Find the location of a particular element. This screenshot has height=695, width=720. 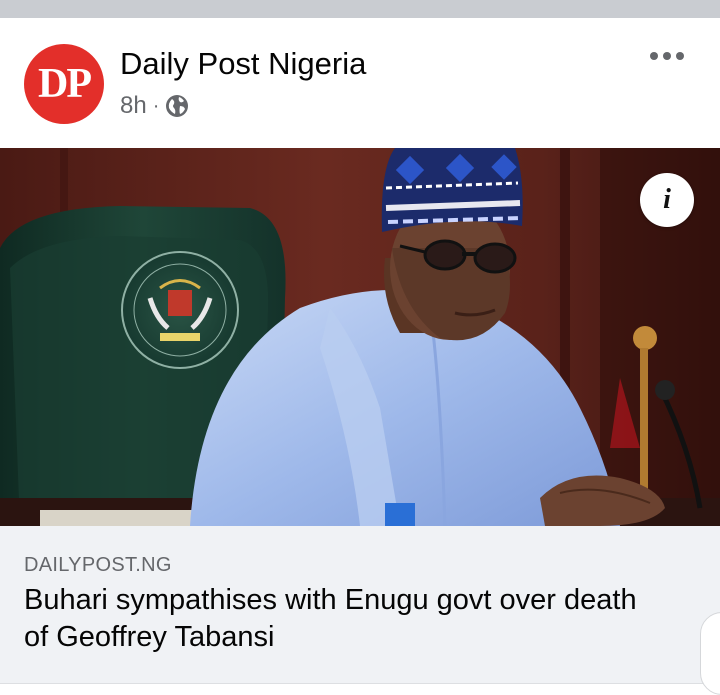

scroll-edge-indicator is located at coordinates (710, 653).